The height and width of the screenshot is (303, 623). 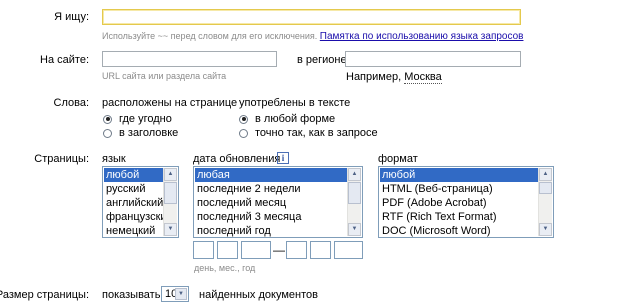 I want to click on language-title: язык, so click(x=114, y=159).